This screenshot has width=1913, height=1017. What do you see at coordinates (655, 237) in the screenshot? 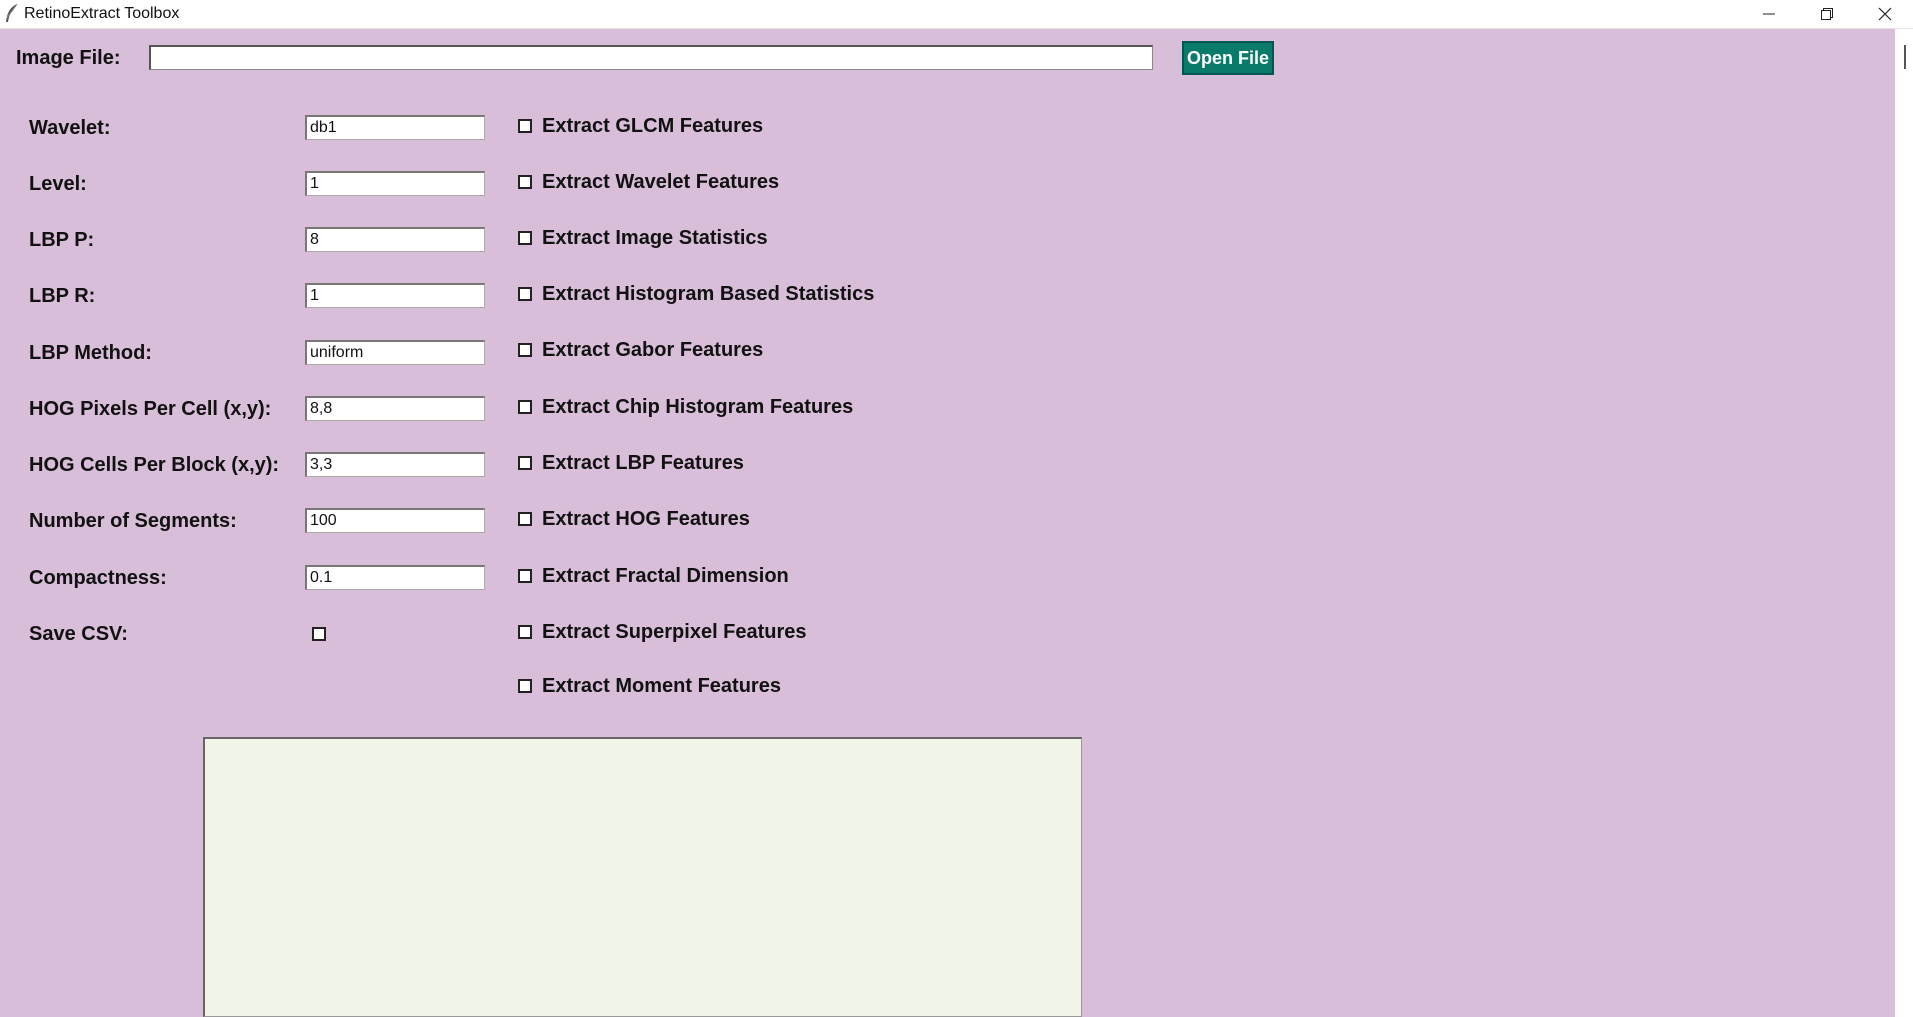
I see `image-statistics-label: Extract Image Statistics` at bounding box center [655, 237].